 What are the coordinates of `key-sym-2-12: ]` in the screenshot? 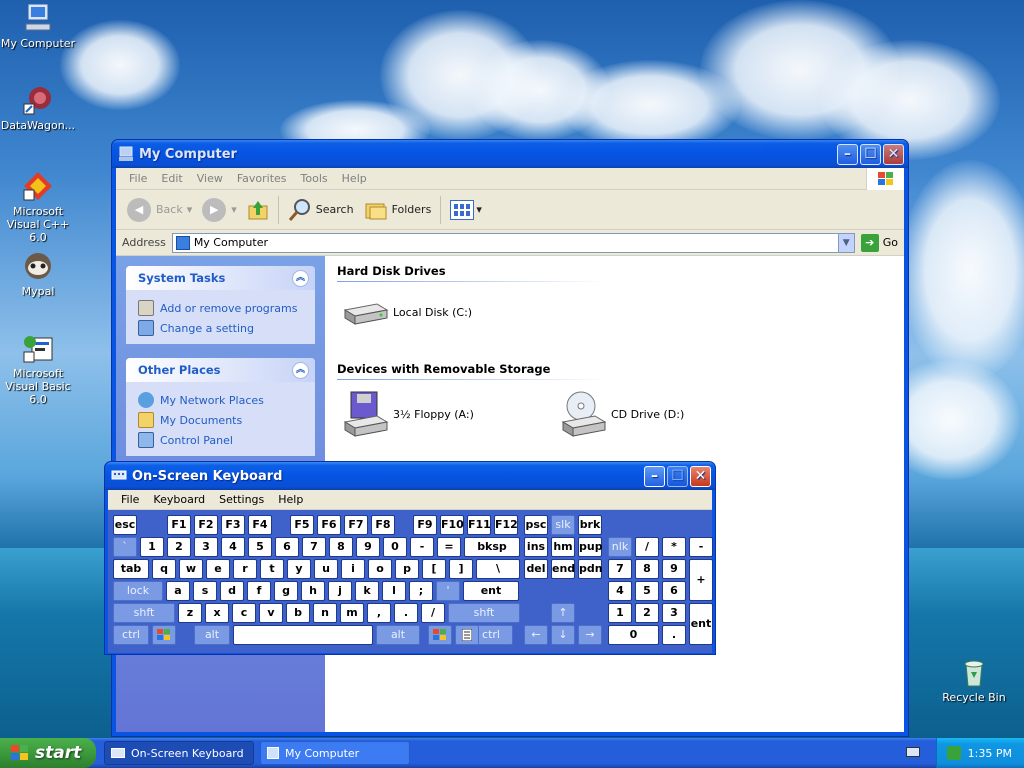 It's located at (461, 569).